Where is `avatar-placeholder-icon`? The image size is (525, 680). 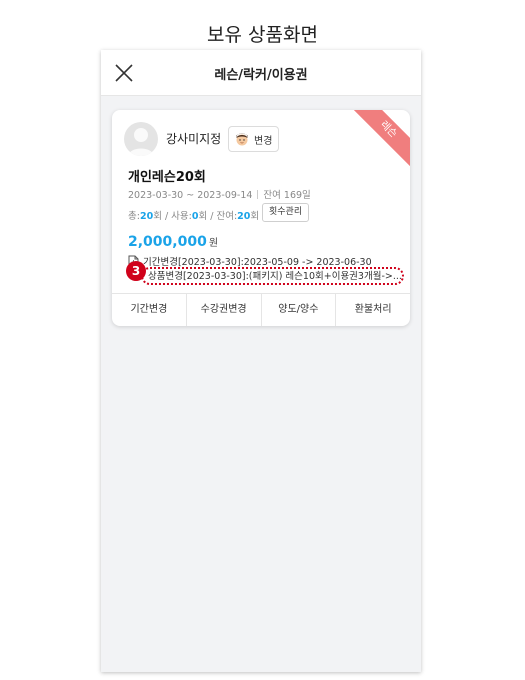 avatar-placeholder-icon is located at coordinates (141, 142).